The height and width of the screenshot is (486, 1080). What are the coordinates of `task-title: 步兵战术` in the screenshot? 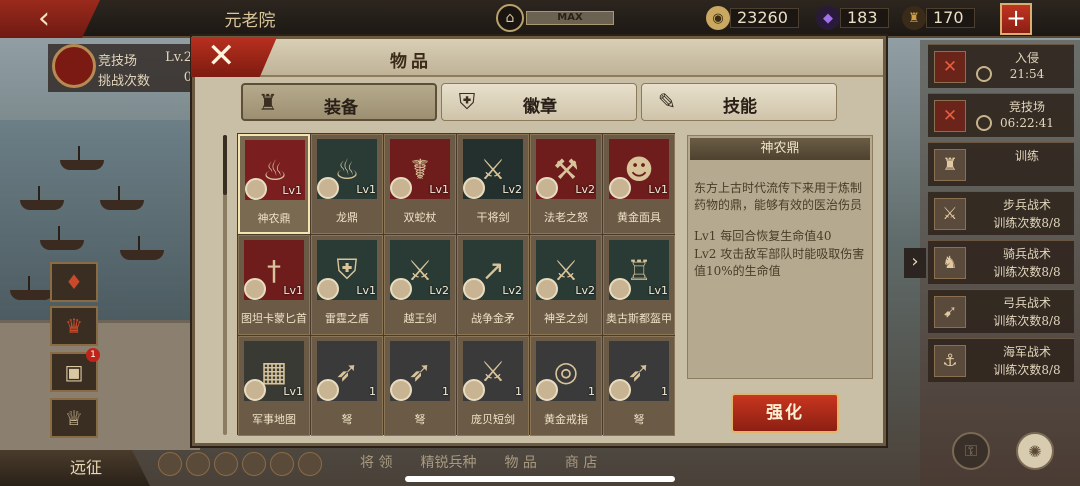 It's located at (1026, 205).